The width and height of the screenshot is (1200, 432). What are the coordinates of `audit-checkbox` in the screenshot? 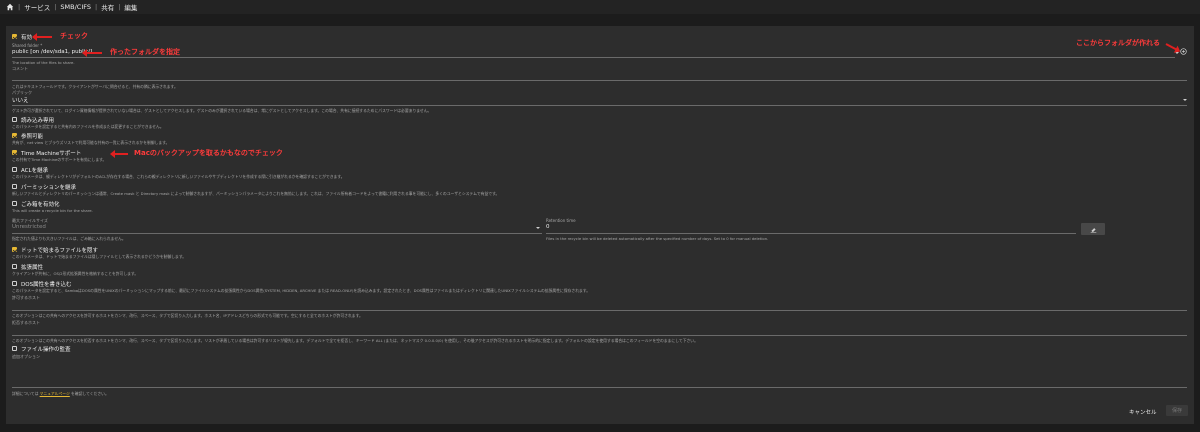 It's located at (14, 348).